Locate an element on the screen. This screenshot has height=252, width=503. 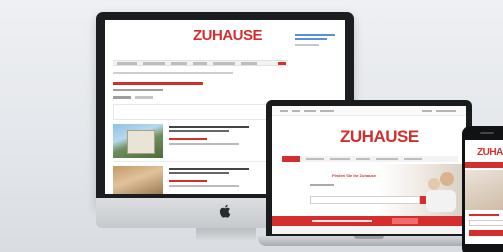
nav-item-active is located at coordinates (291, 159).